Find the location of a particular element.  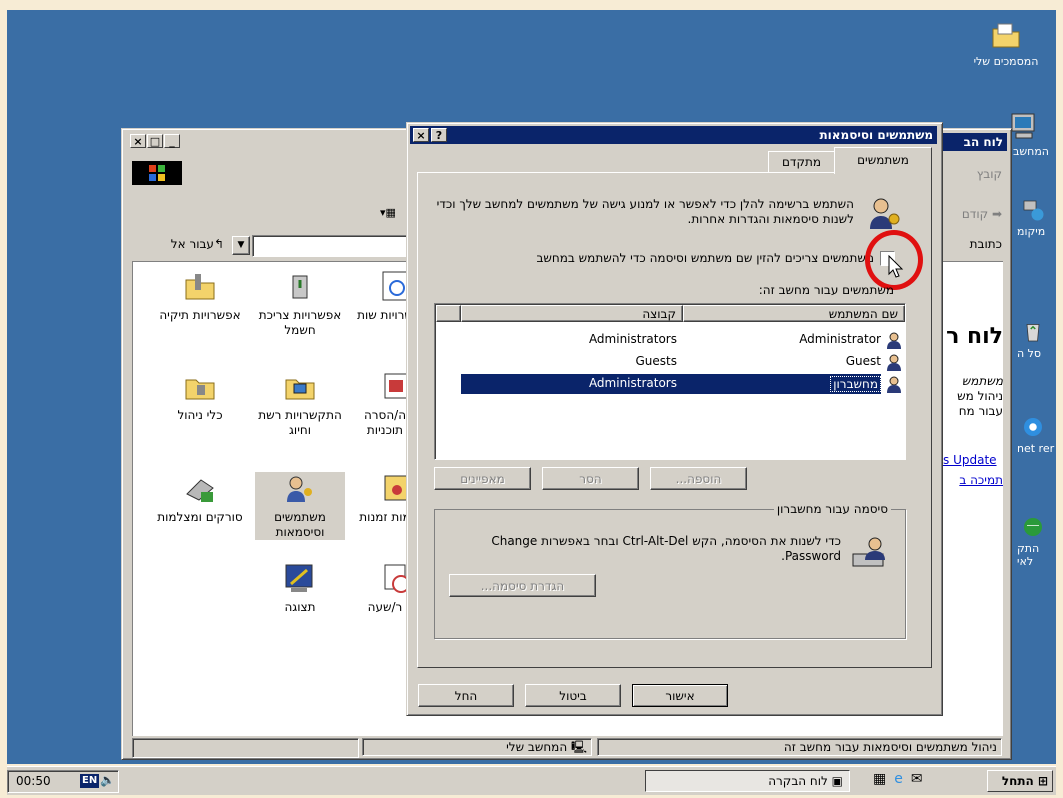

column-header-empty is located at coordinates (448, 313).